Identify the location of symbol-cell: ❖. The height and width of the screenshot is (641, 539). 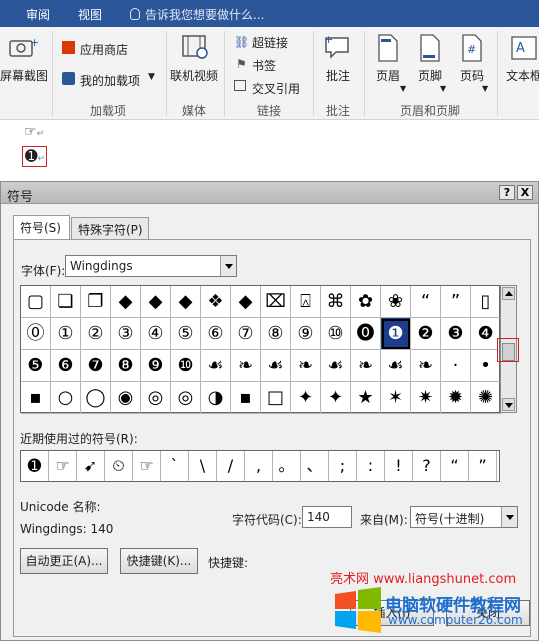
(216, 302).